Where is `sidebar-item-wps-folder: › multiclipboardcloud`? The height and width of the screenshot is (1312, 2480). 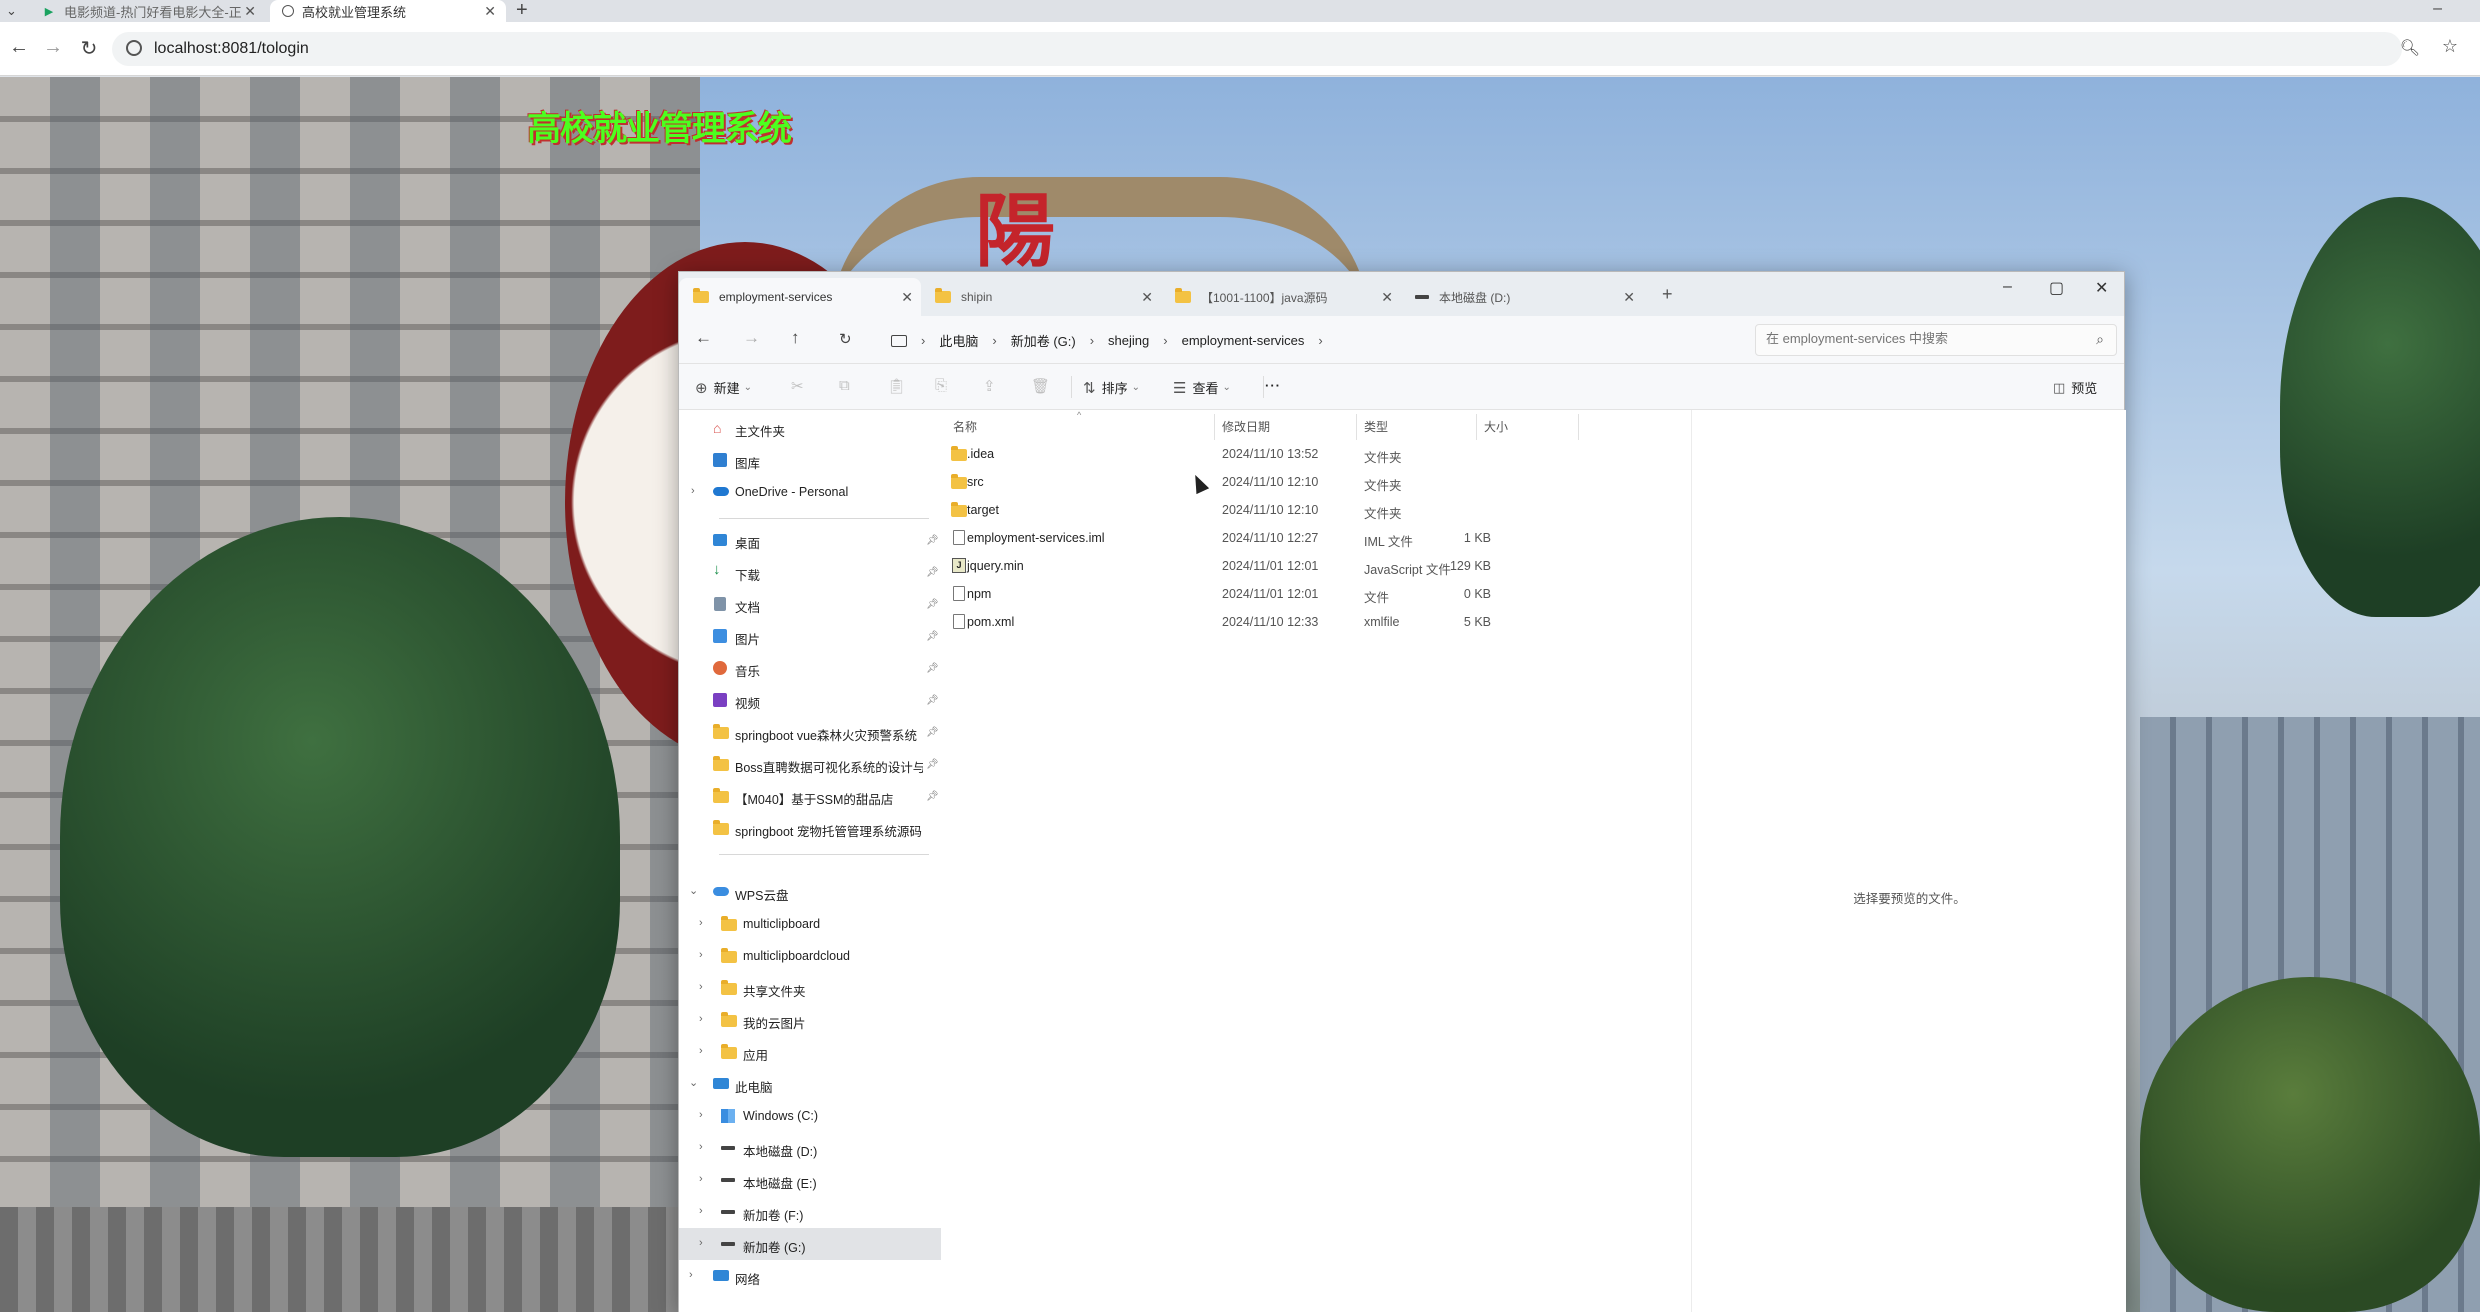 sidebar-item-wps-folder: › multiclipboardcloud is located at coordinates (810, 956).